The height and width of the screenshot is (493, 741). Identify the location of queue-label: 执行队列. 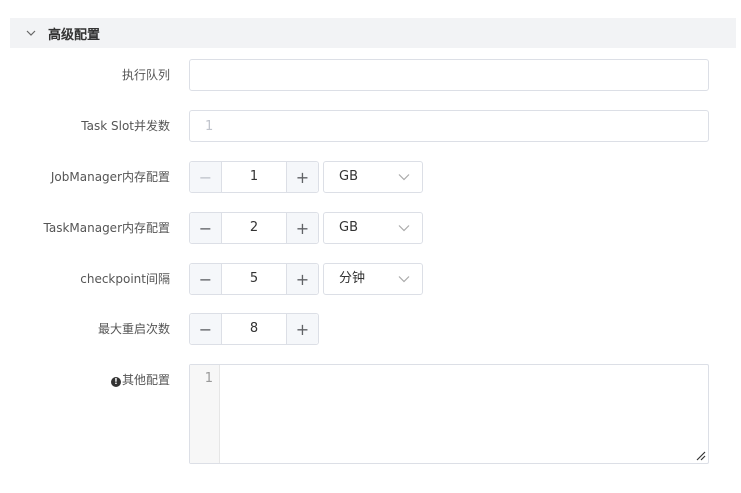
(145, 75).